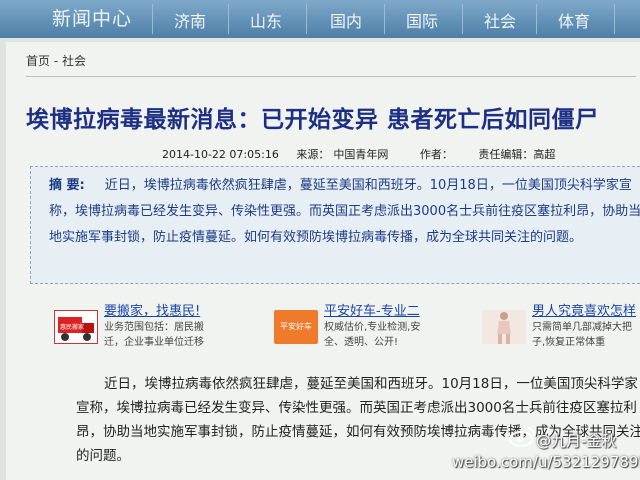  What do you see at coordinates (500, 20) in the screenshot?
I see `nav-item-society: 社会` at bounding box center [500, 20].